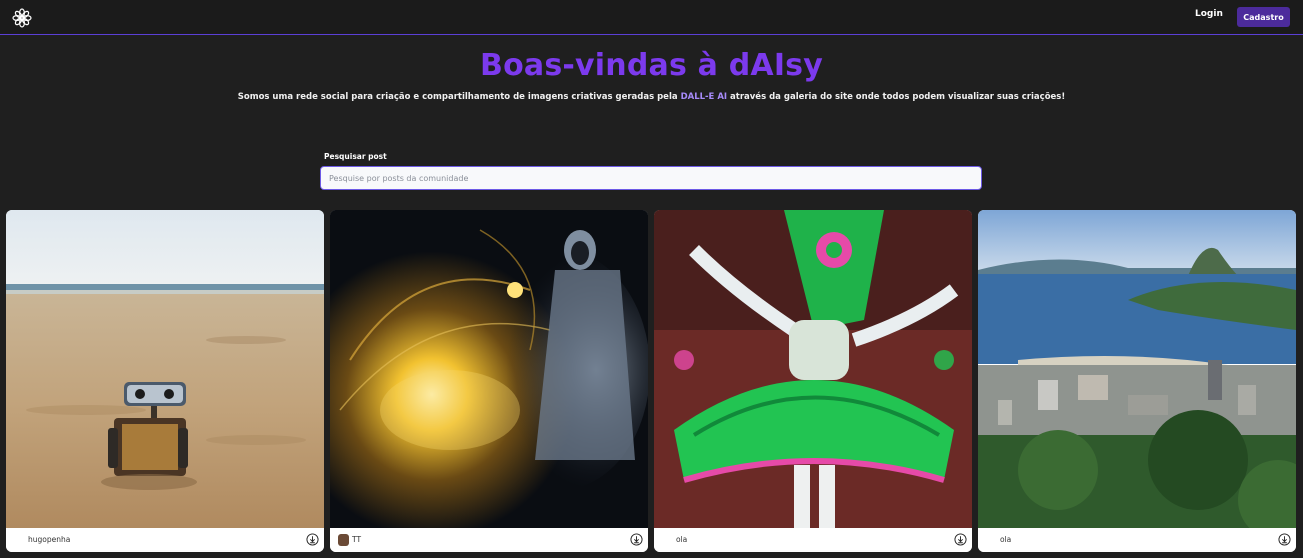 The height and width of the screenshot is (558, 1303). Describe the element at coordinates (357, 539) in the screenshot. I see `post-author: TT` at that location.